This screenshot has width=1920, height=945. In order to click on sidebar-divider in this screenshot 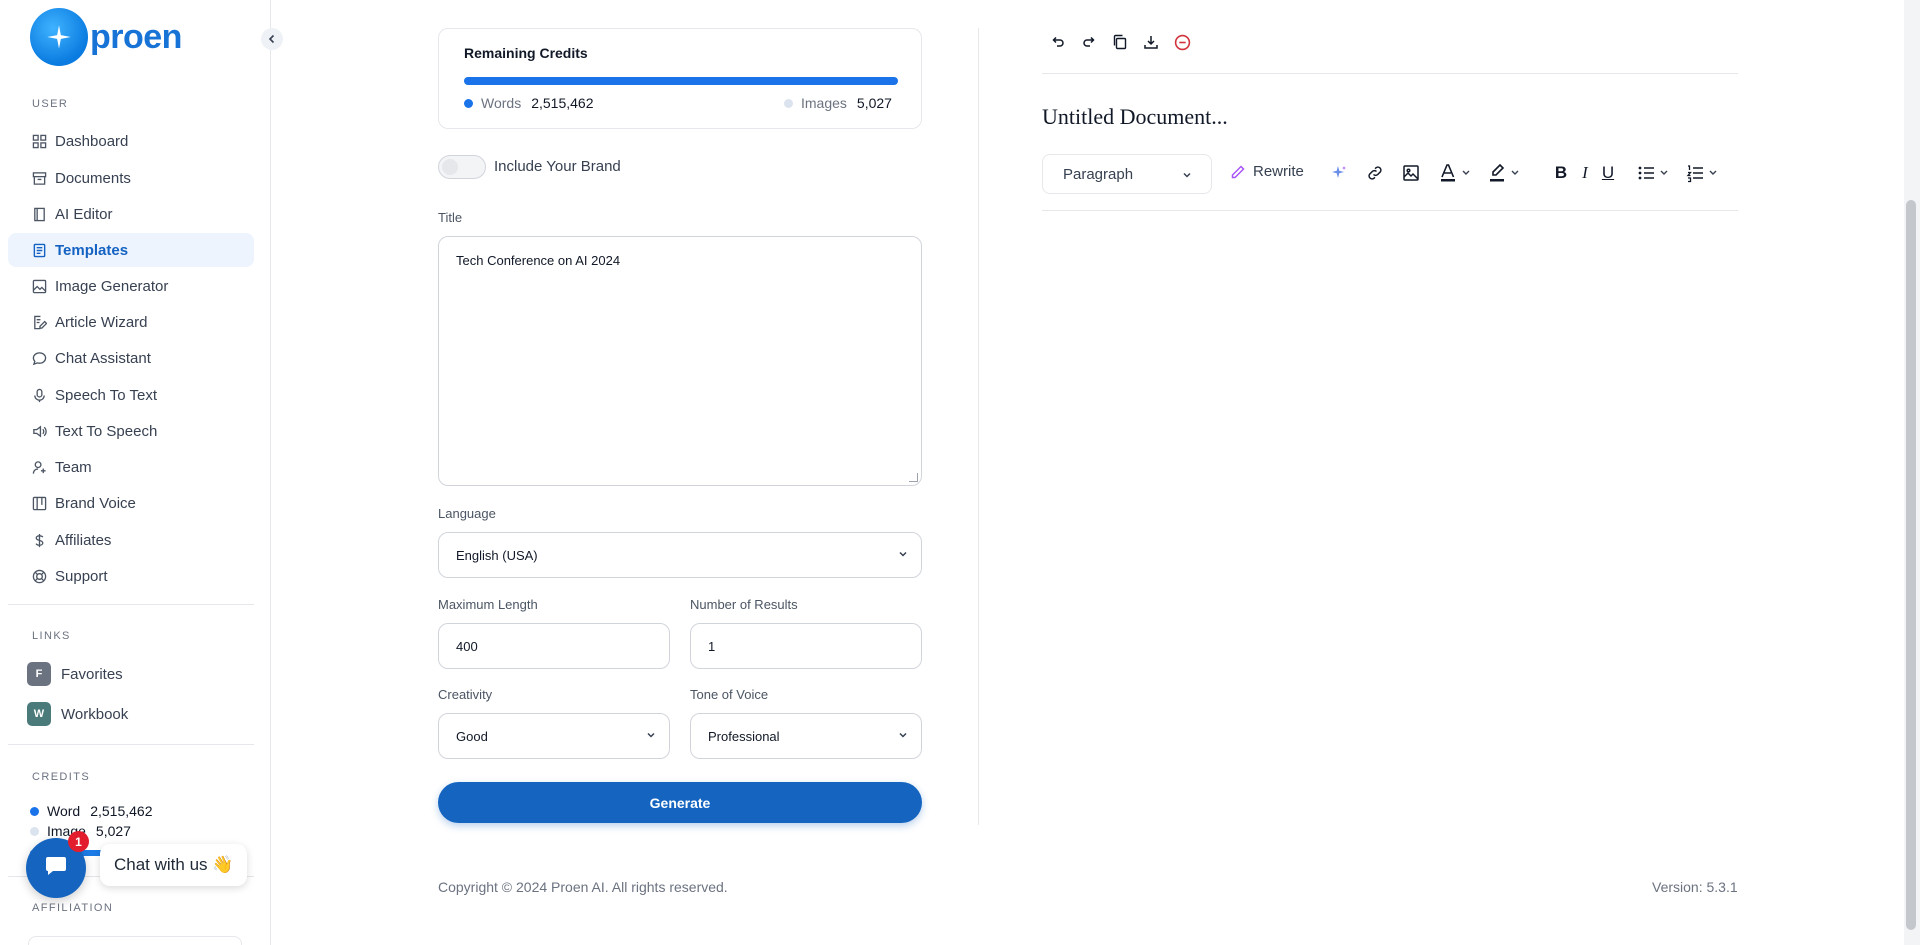, I will do `click(131, 744)`.